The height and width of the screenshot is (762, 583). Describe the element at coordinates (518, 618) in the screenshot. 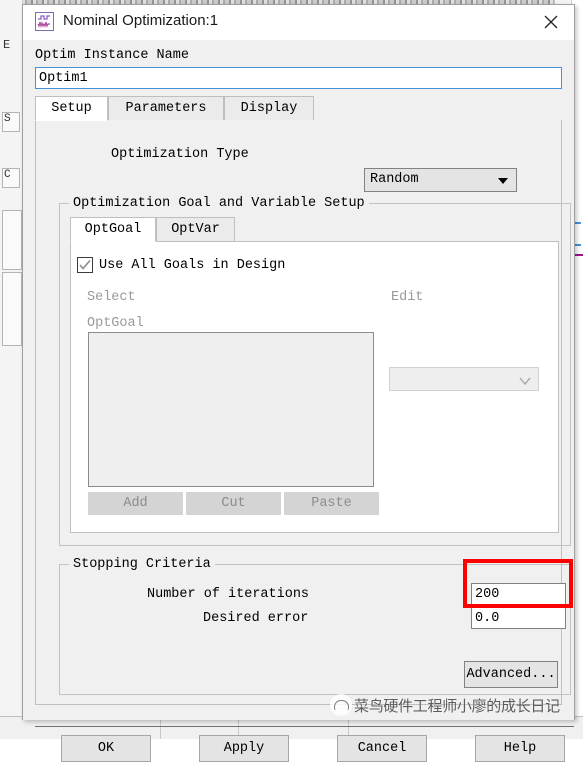

I see `desired-error-input` at that location.